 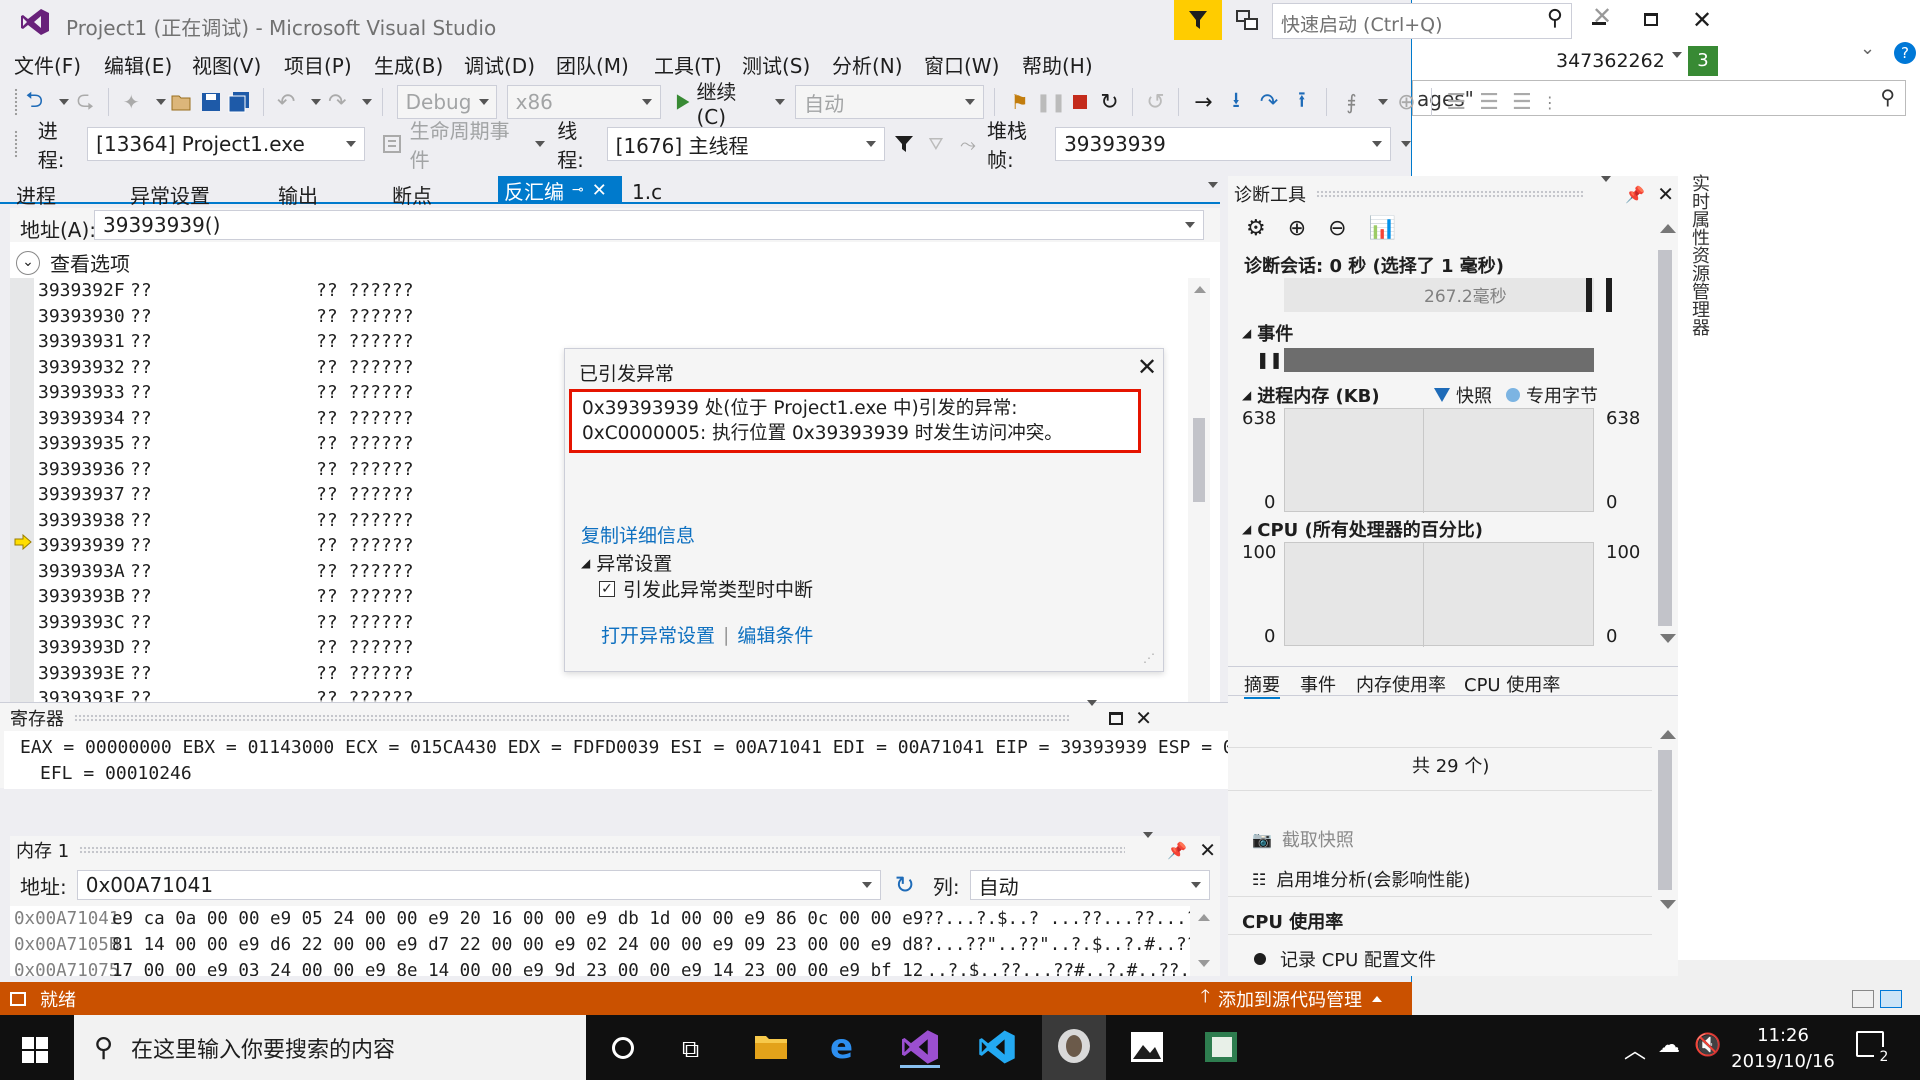 I want to click on disassembly-row: 39393939?? ?? ??????, so click(x=226, y=546).